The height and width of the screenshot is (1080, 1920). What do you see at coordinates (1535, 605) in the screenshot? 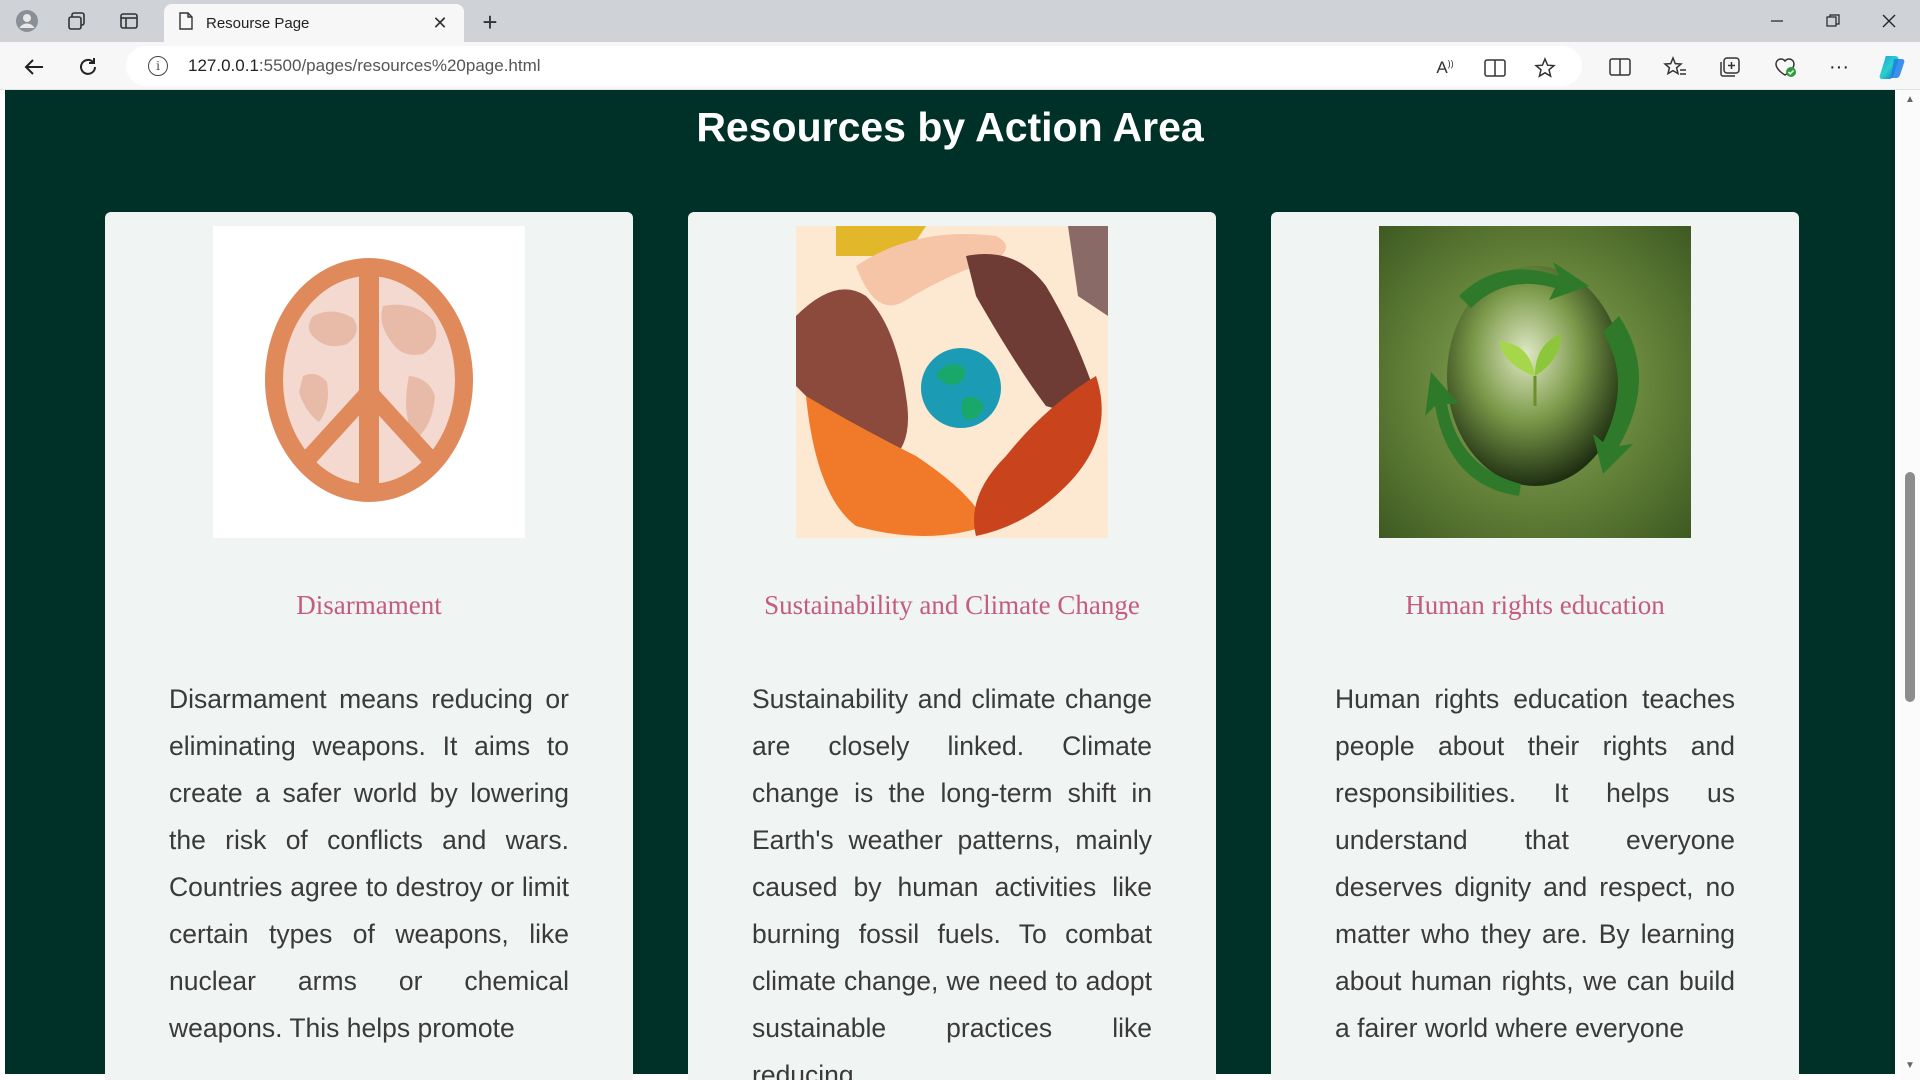
I see `card-title: Human rights education` at bounding box center [1535, 605].